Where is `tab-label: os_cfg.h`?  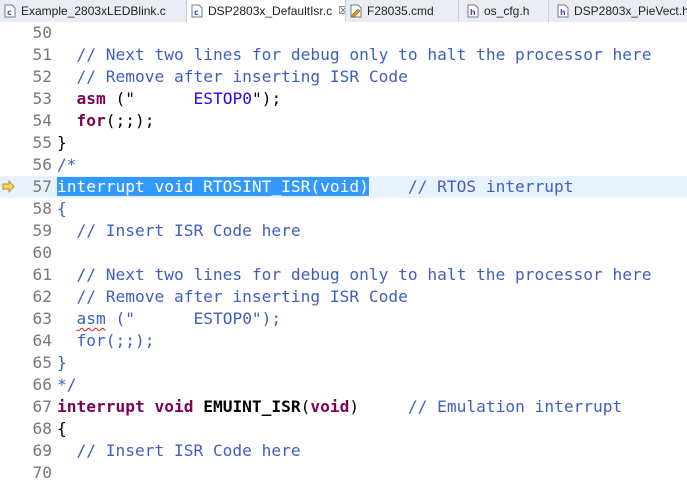 tab-label: os_cfg.h is located at coordinates (507, 11).